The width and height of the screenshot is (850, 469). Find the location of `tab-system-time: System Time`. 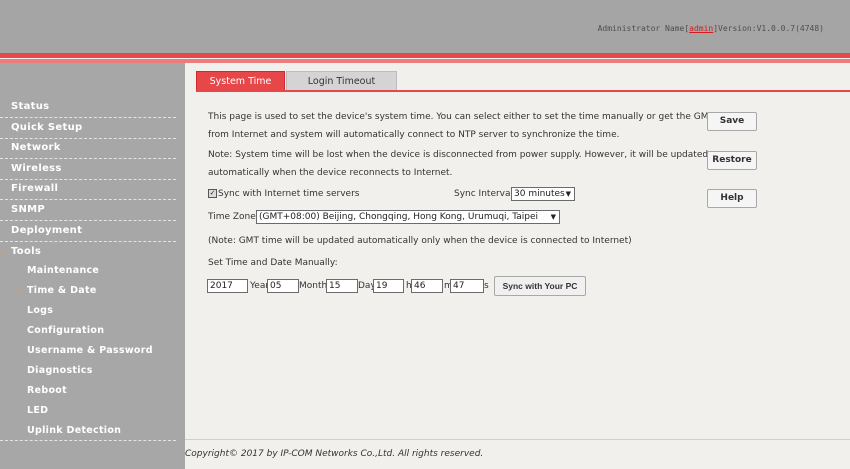

tab-system-time: System Time is located at coordinates (240, 81).